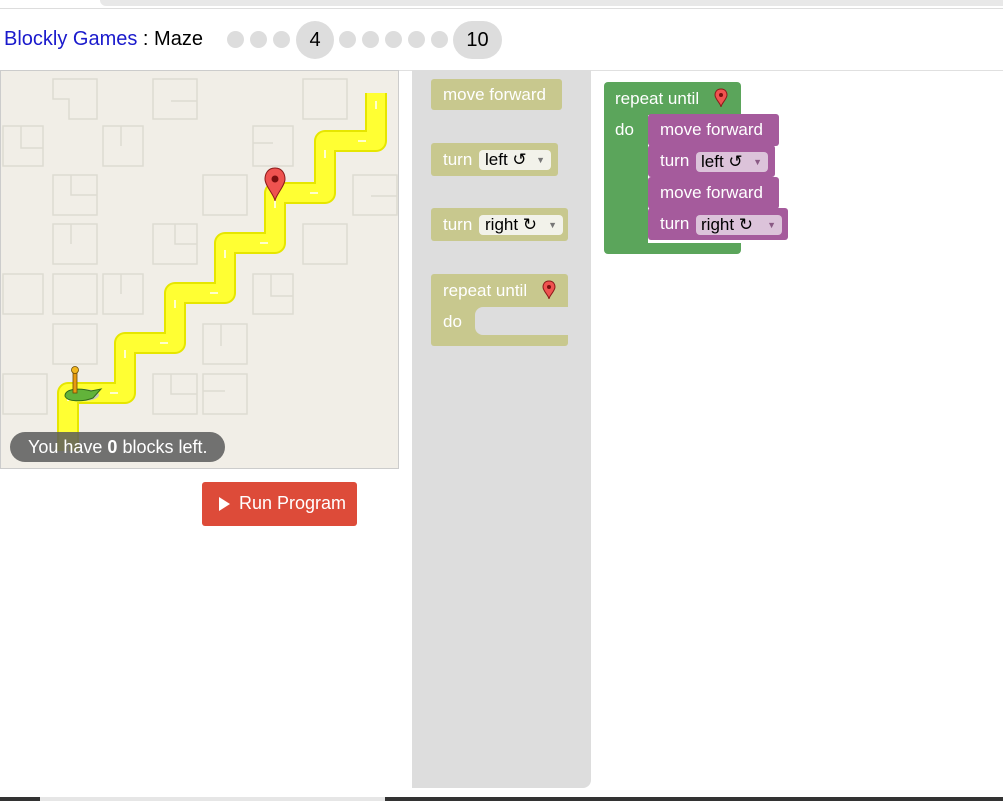 This screenshot has height=801, width=1003. I want to click on browser-scrollbar, so click(551, 3).